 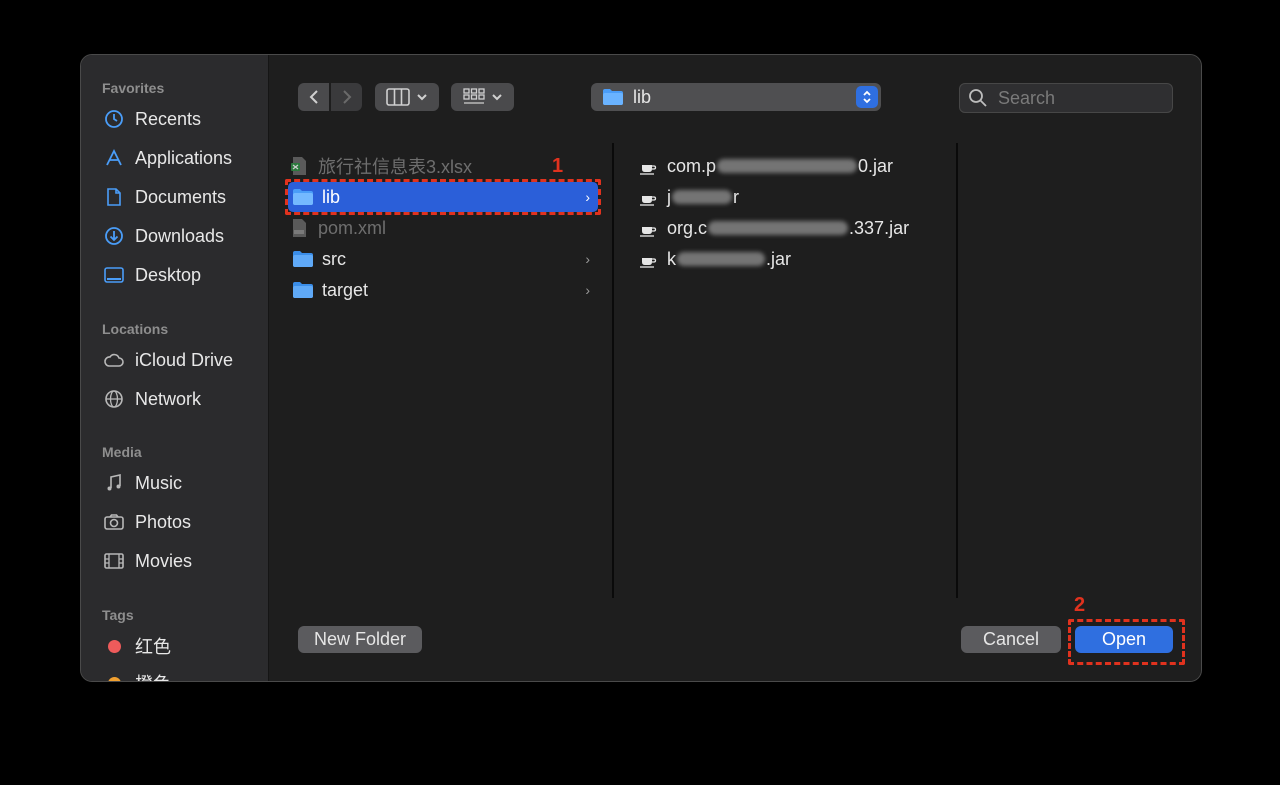 I want to click on download-icon, so click(x=114, y=236).